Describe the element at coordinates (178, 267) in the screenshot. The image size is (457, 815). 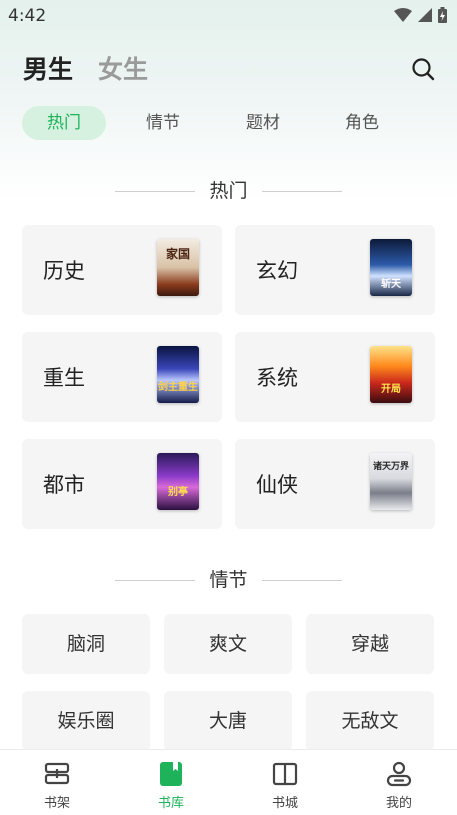
I see `book-cover: 家国` at that location.